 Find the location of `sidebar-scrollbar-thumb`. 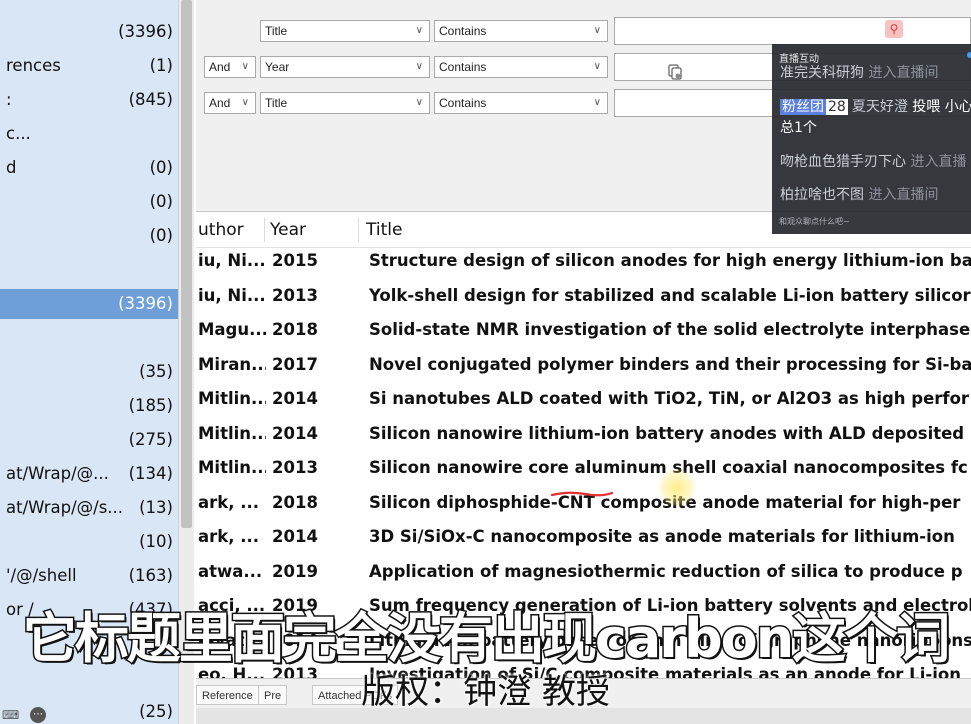

sidebar-scrollbar-thumb is located at coordinates (186, 264).